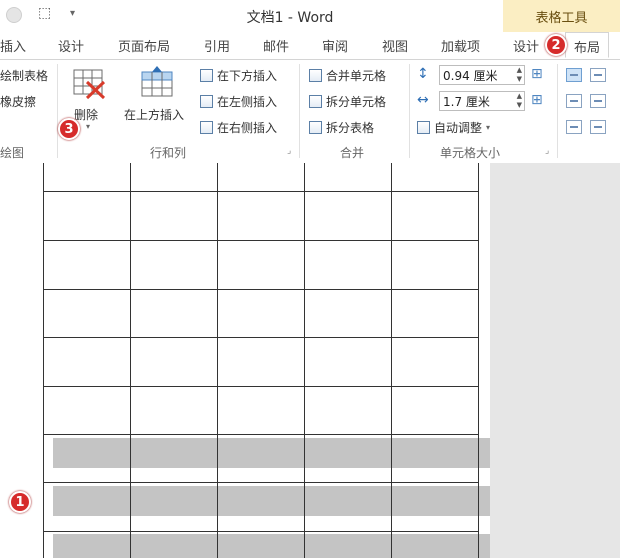 The height and width of the screenshot is (558, 620). What do you see at coordinates (247, 76) in the screenshot?
I see `insert-below-label: 在下方插入` at bounding box center [247, 76].